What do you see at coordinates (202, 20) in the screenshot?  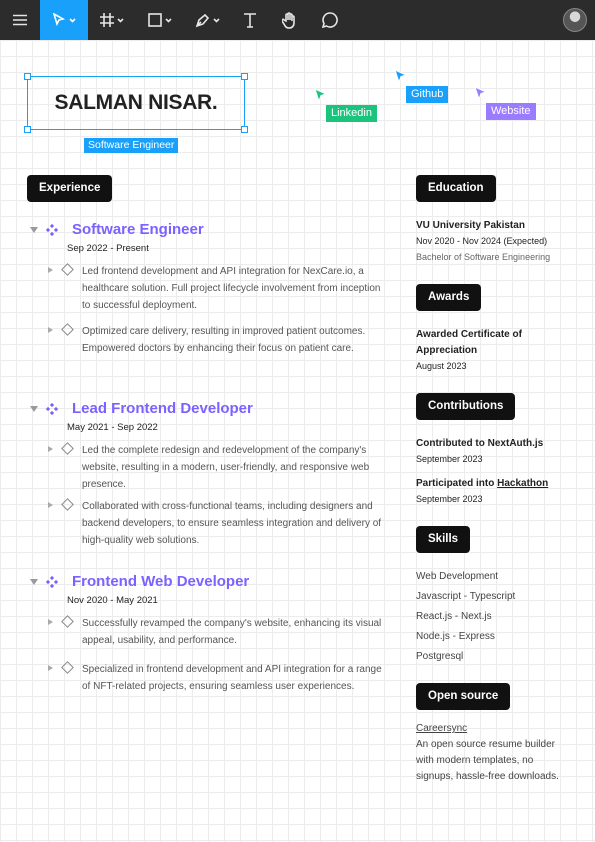 I see `pen-icon` at bounding box center [202, 20].